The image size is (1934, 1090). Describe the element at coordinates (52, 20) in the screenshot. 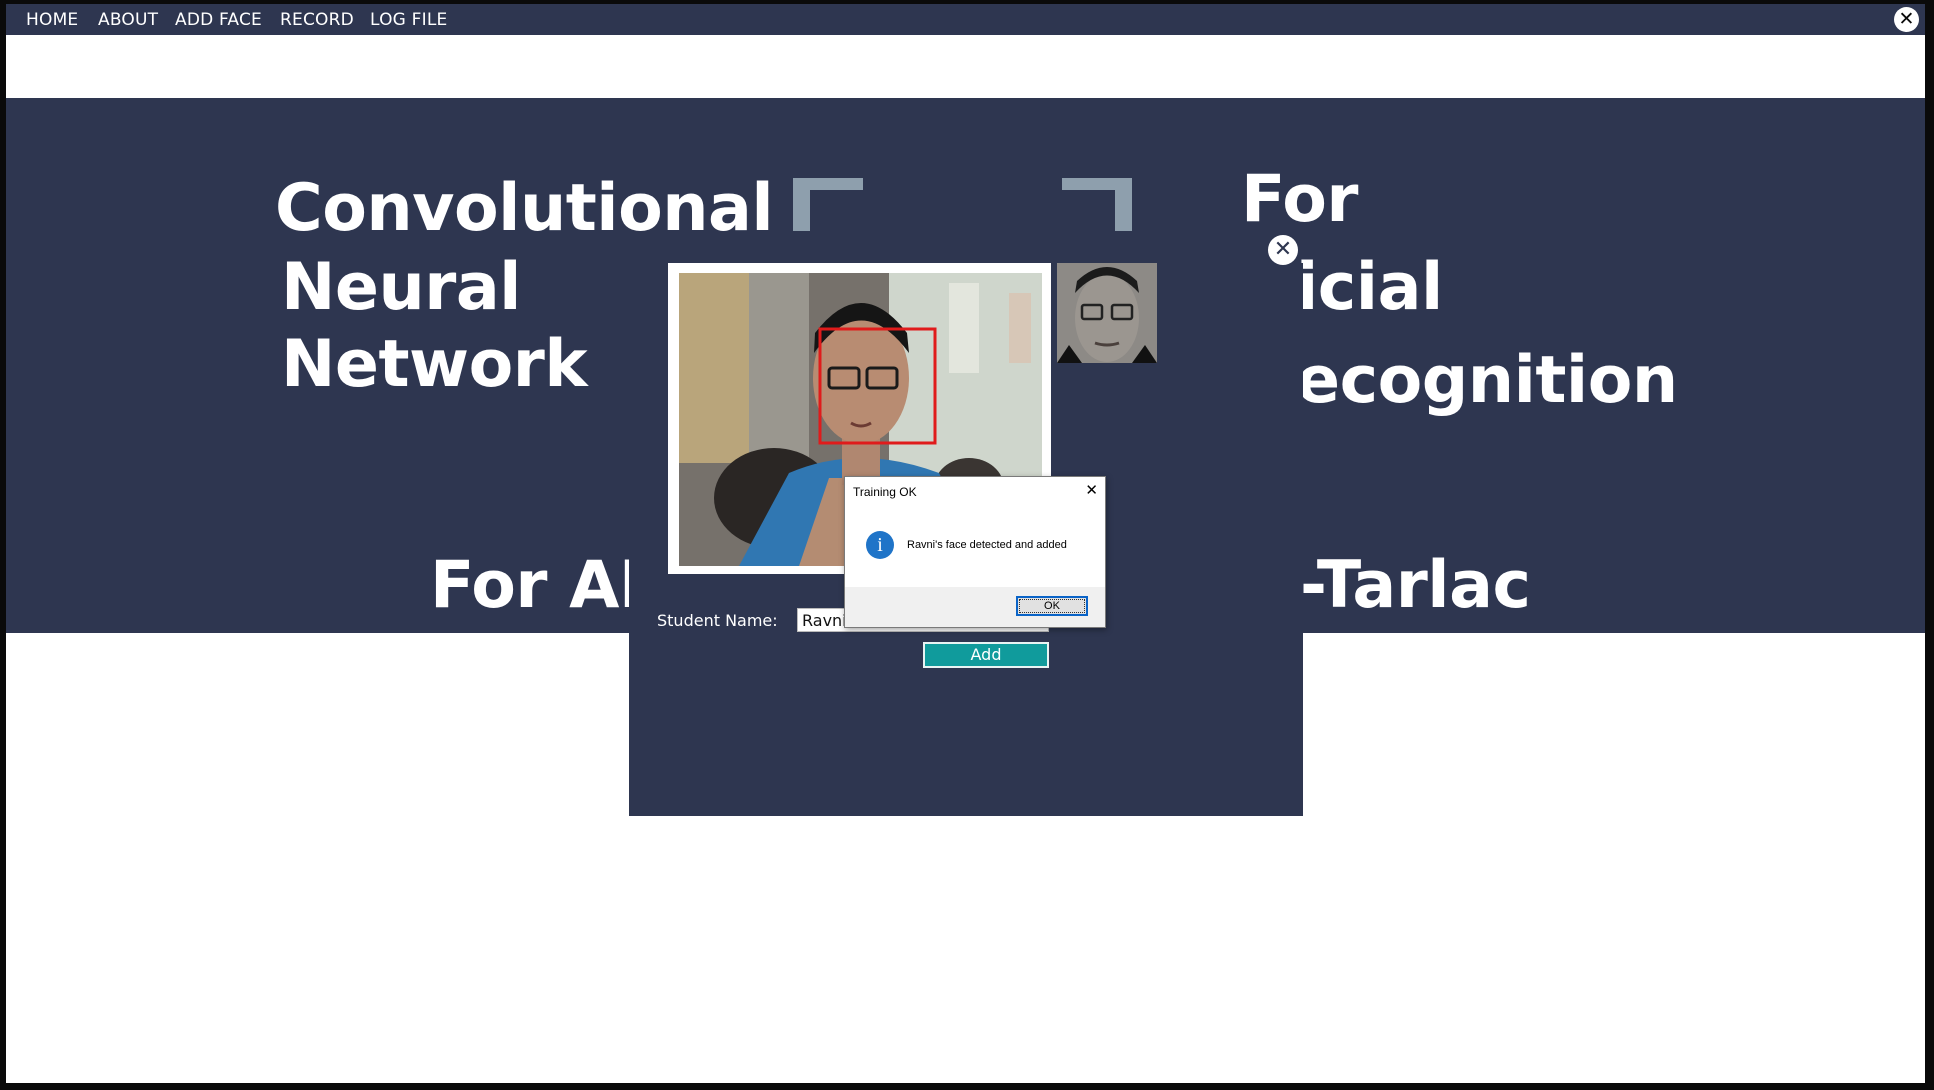

I see `menu-home: HOME` at that location.